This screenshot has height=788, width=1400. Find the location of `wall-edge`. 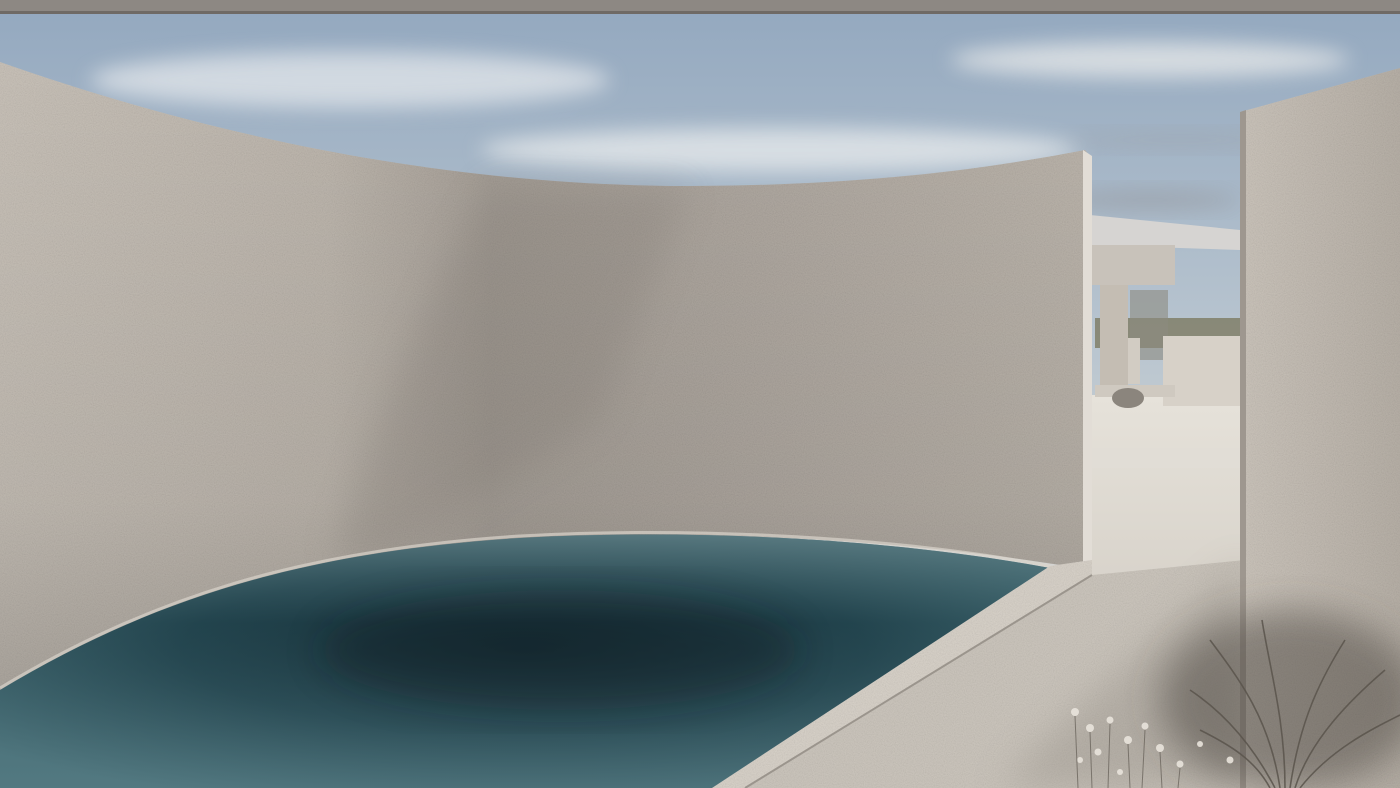

wall-edge is located at coordinates (1087, 358).